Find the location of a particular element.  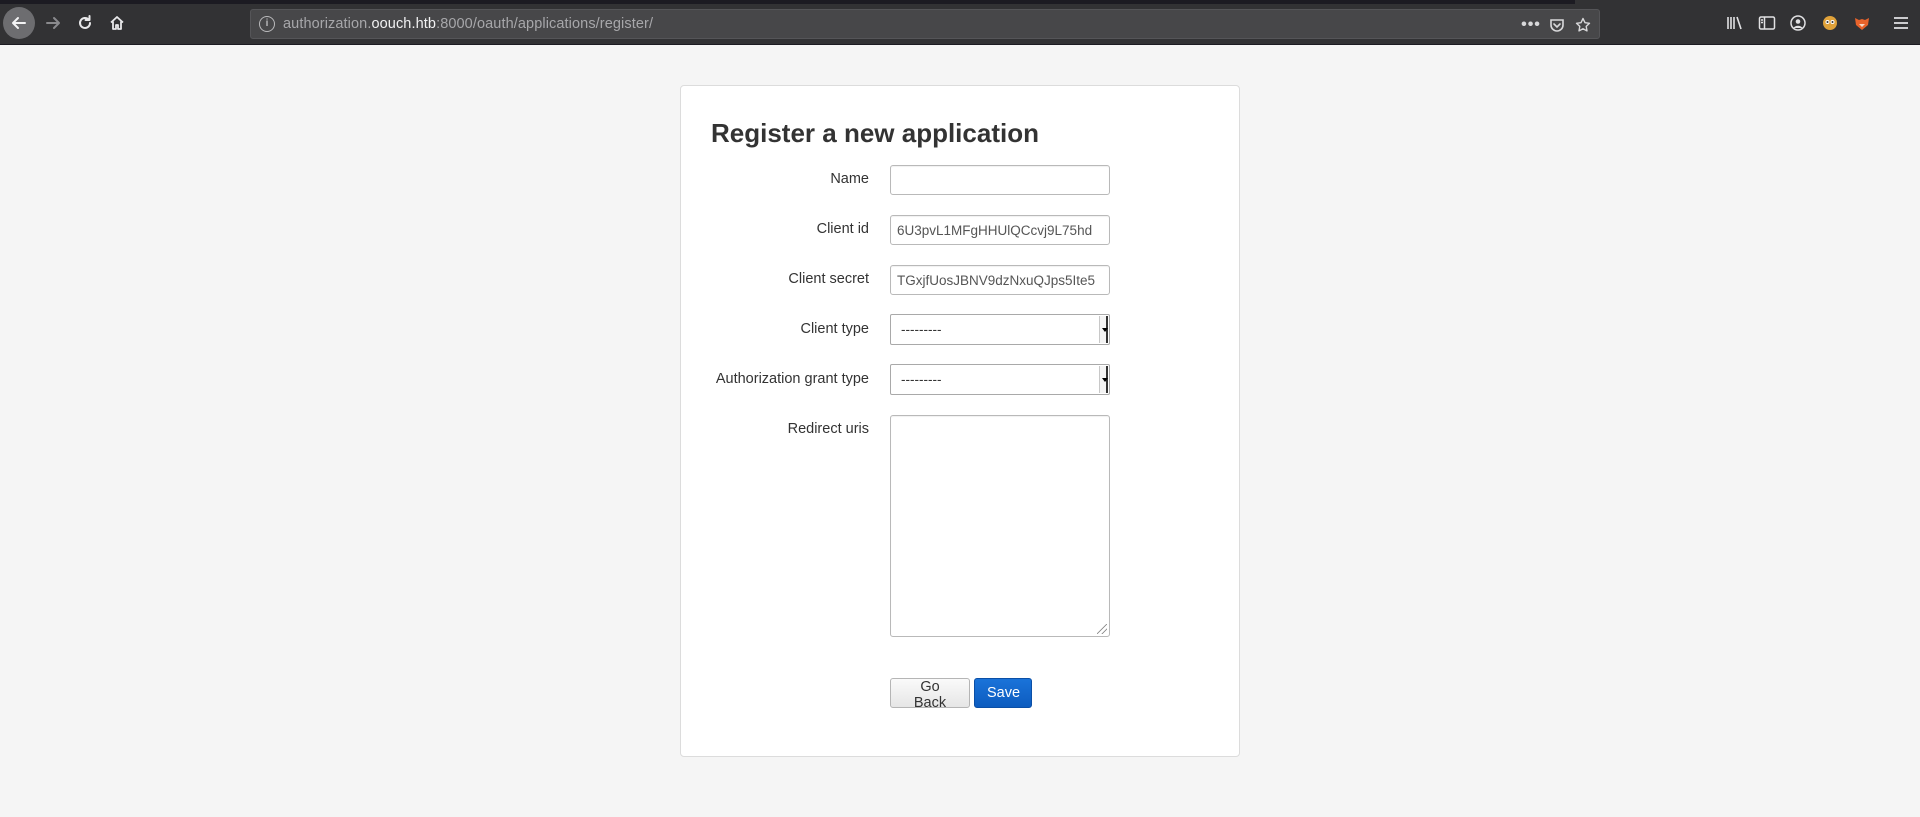

client-id-label: Client id is located at coordinates (842, 229).